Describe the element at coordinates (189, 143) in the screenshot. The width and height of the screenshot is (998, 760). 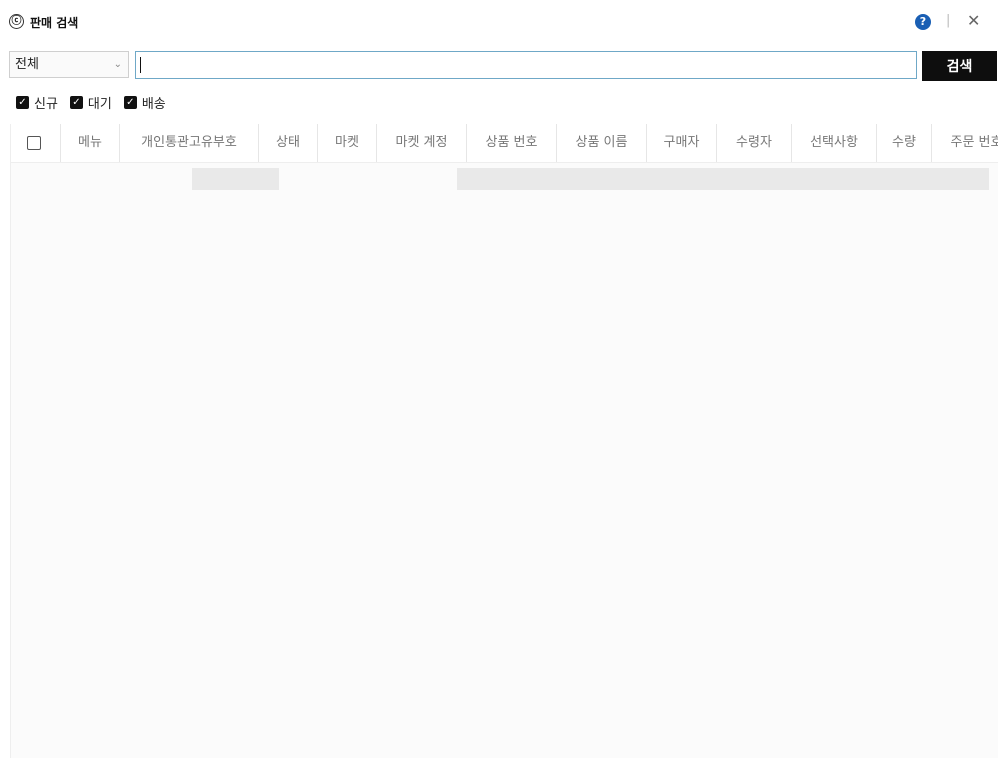
I see `column-header-customs-code: 개인통관고유부호` at that location.